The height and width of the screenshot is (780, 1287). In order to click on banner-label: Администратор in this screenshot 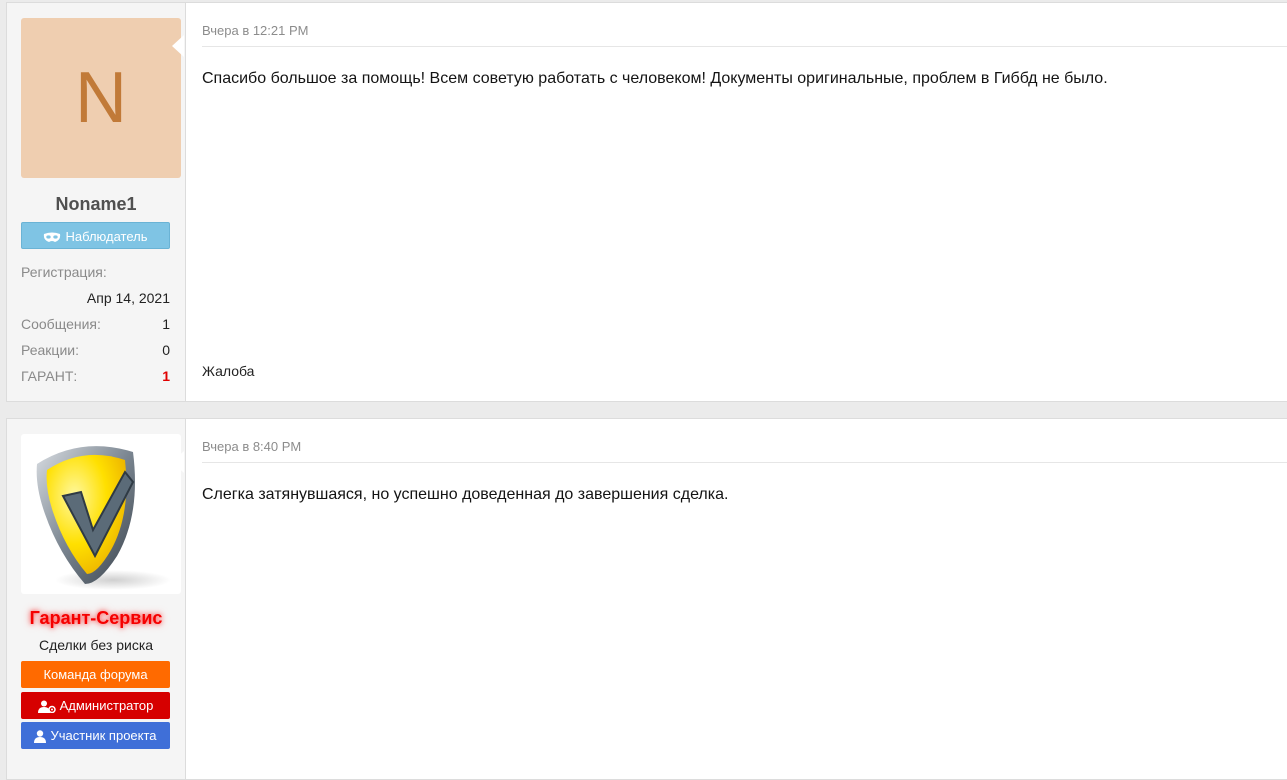, I will do `click(106, 705)`.